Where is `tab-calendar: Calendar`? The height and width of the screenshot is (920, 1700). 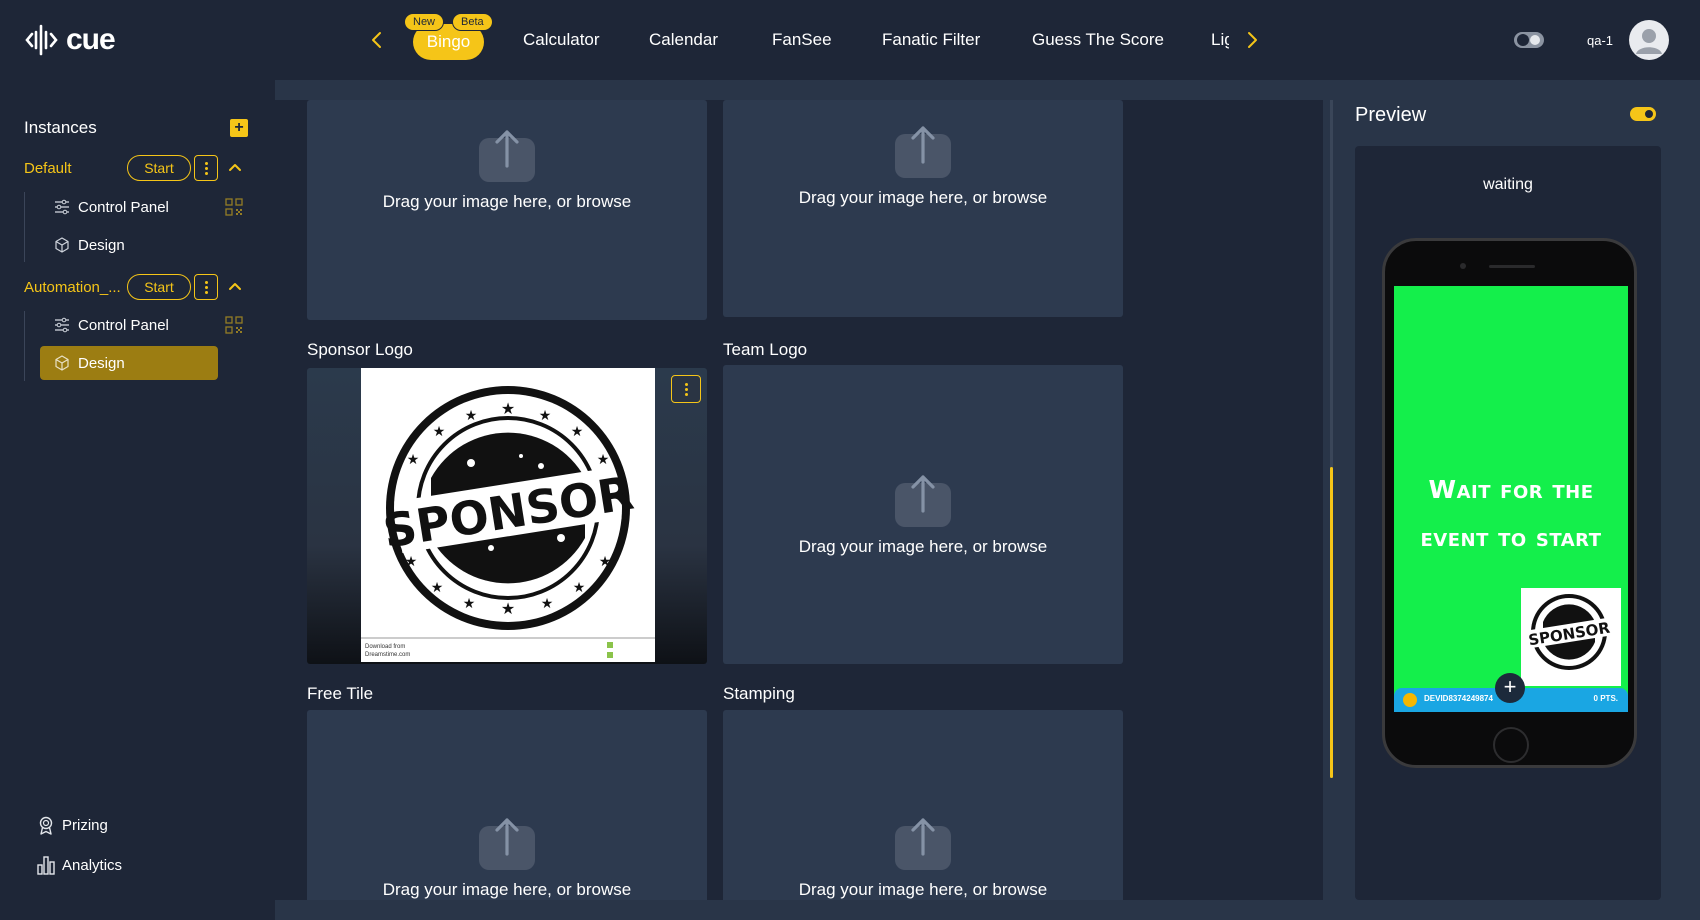
tab-calendar: Calendar is located at coordinates (683, 40).